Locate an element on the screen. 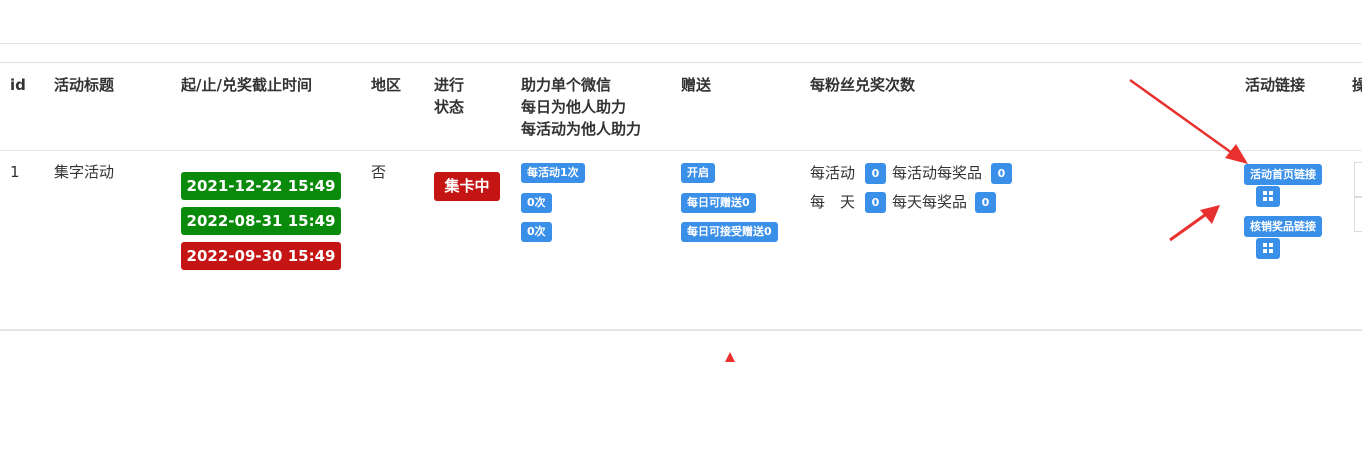 The height and width of the screenshot is (465, 1362). caret-up-icon is located at coordinates (730, 357).